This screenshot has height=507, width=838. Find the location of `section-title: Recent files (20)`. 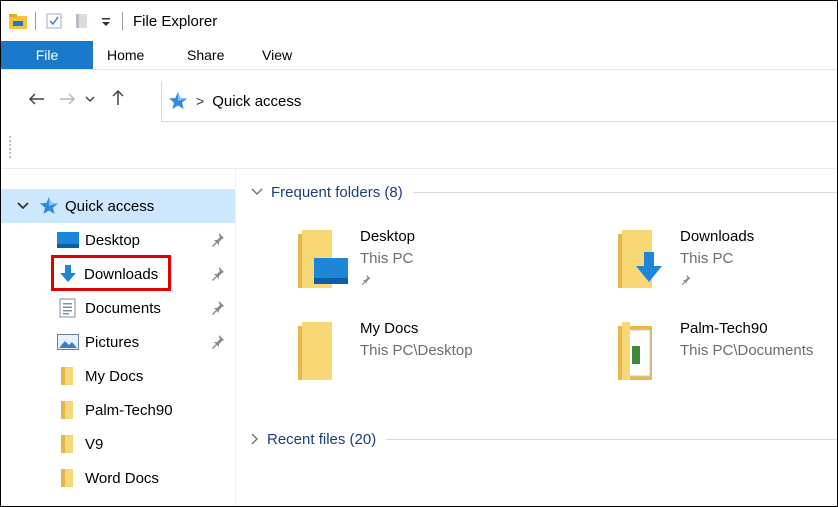

section-title: Recent files (20) is located at coordinates (322, 439).